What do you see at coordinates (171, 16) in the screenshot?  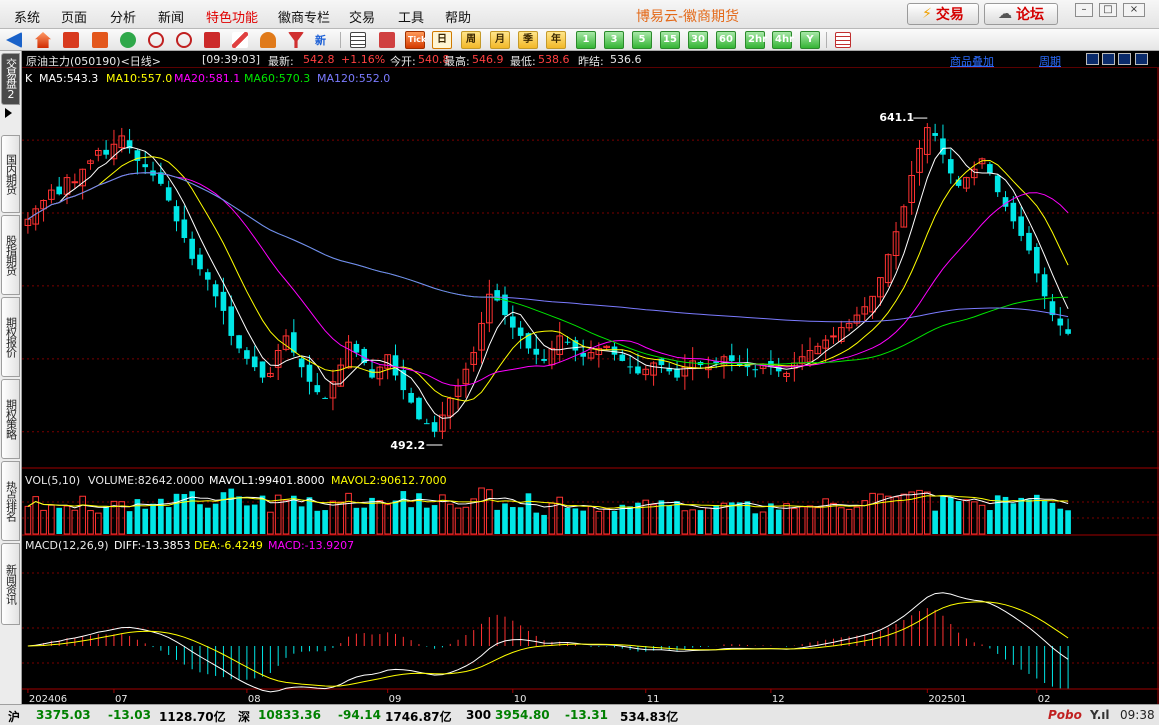 I see `menu-news: 新闻` at bounding box center [171, 16].